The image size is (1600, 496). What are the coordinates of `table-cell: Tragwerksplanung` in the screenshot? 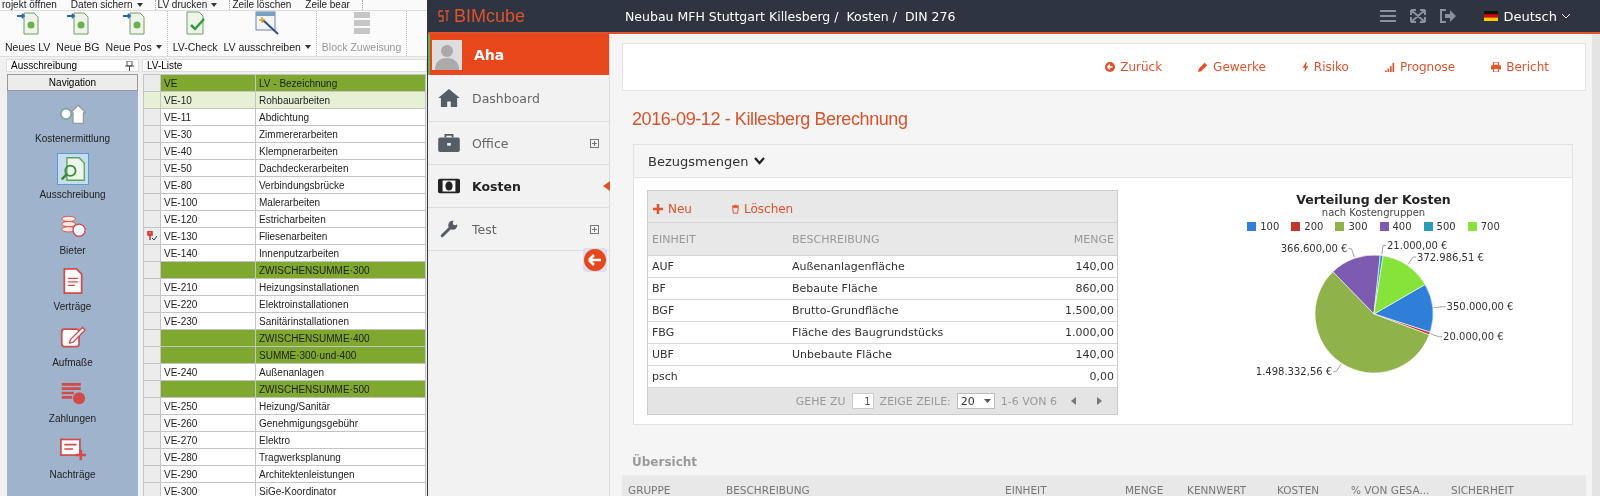 It's located at (340, 457).